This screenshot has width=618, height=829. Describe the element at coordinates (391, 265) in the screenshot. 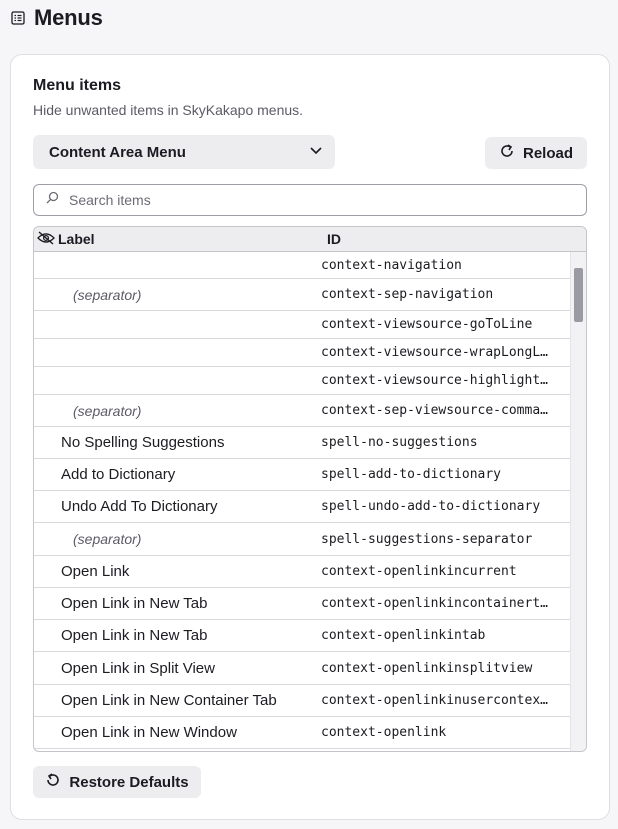

I see `item-id: context-navigation` at that location.